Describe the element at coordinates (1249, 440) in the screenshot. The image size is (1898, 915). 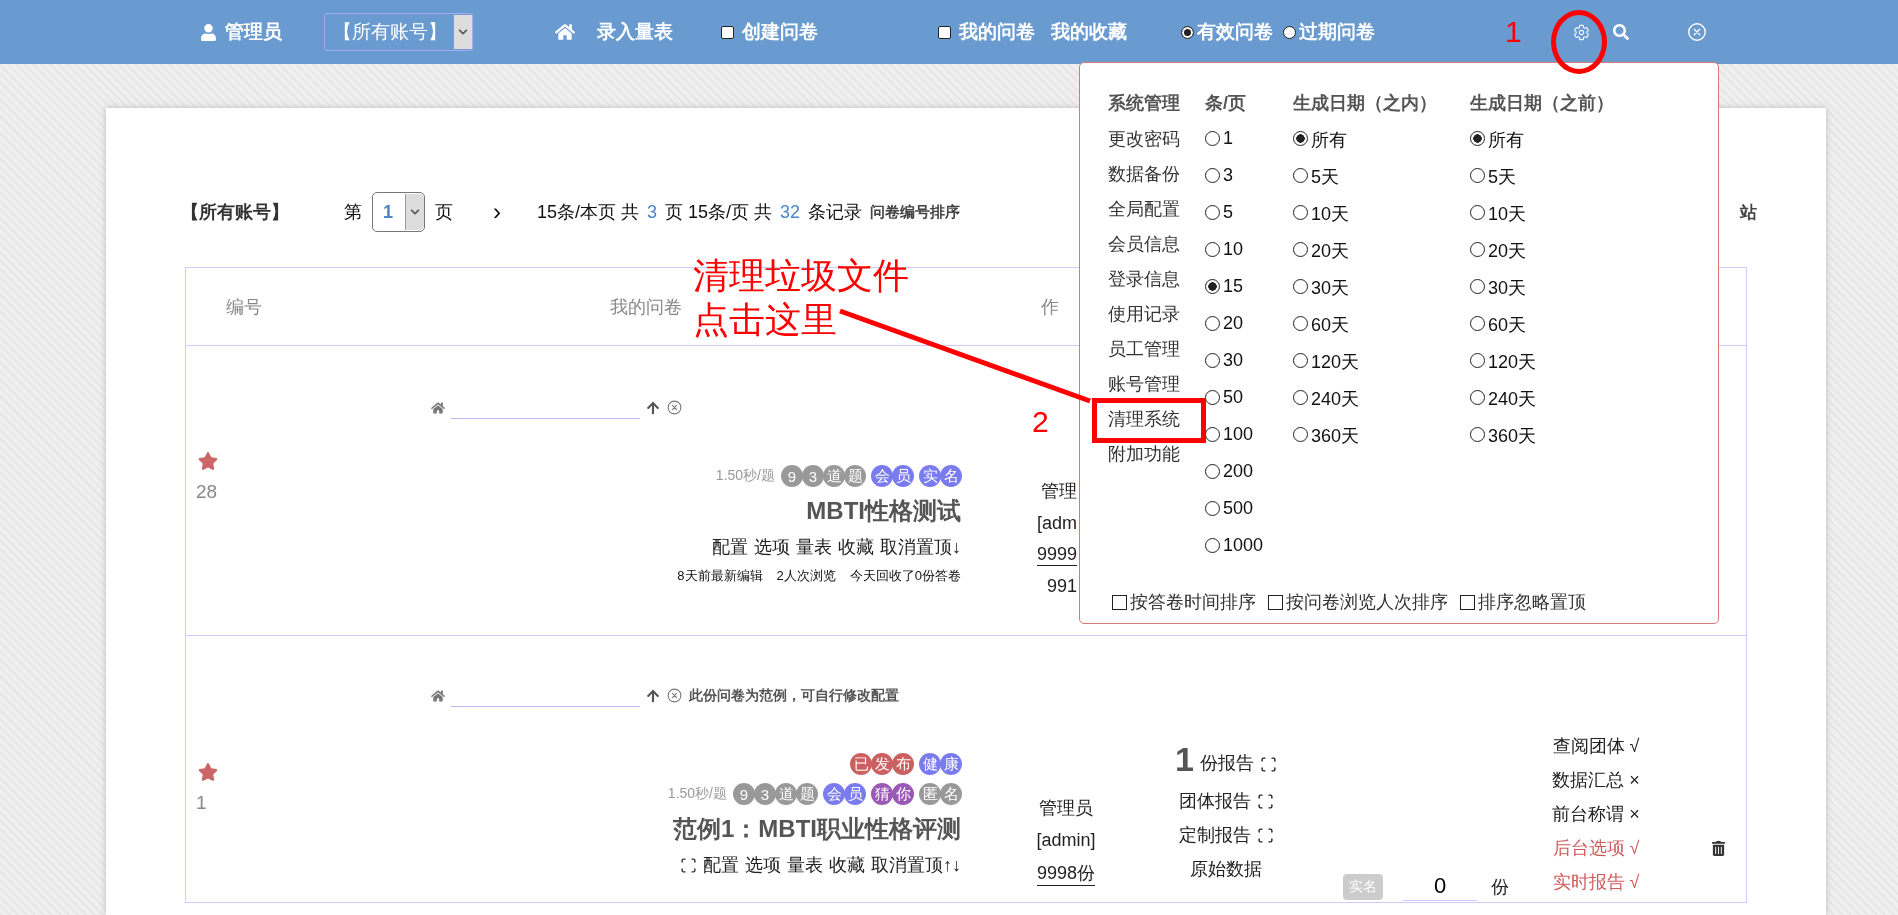
I see `radio-option: 100` at that location.